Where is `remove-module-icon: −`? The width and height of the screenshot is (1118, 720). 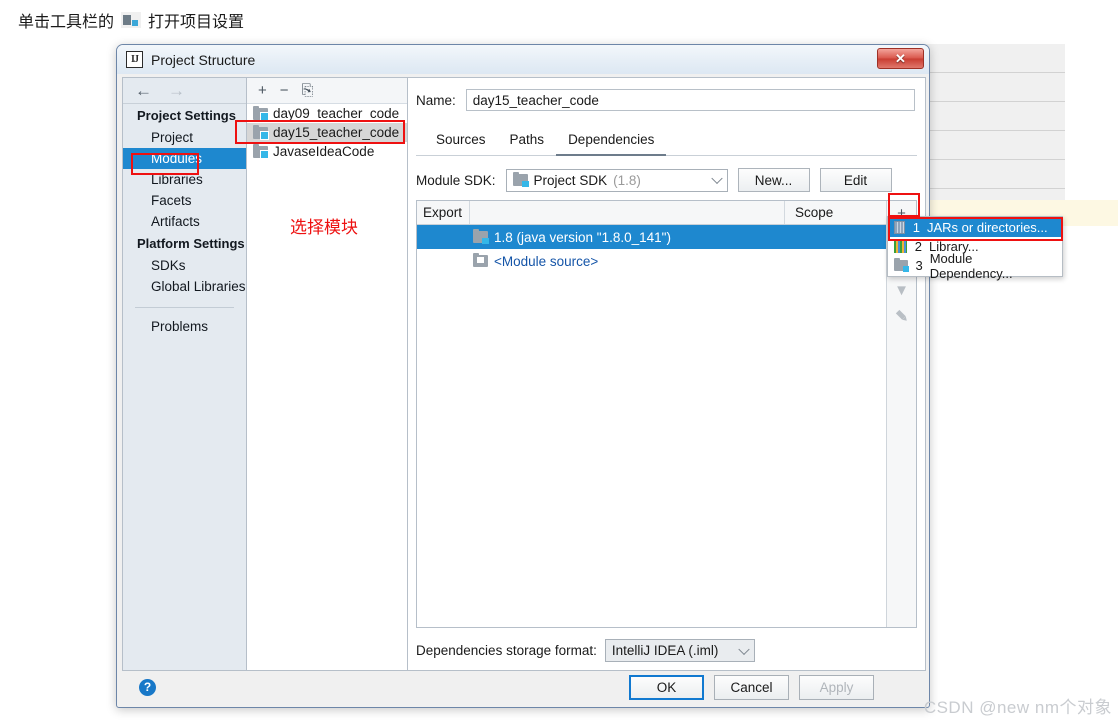
remove-module-icon: − is located at coordinates (284, 90).